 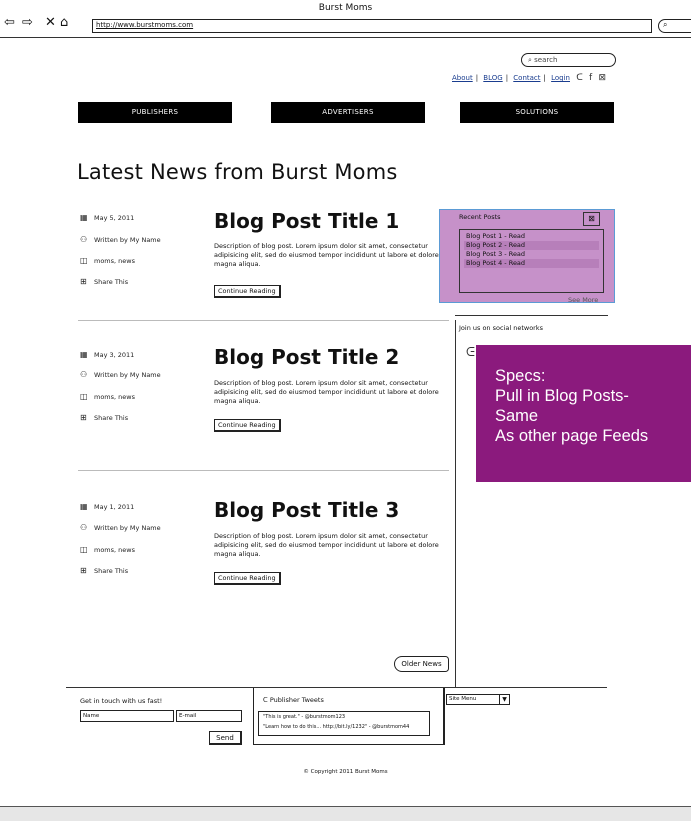 I want to click on nav-advertisers: ADVERTISERS, so click(x=348, y=112).